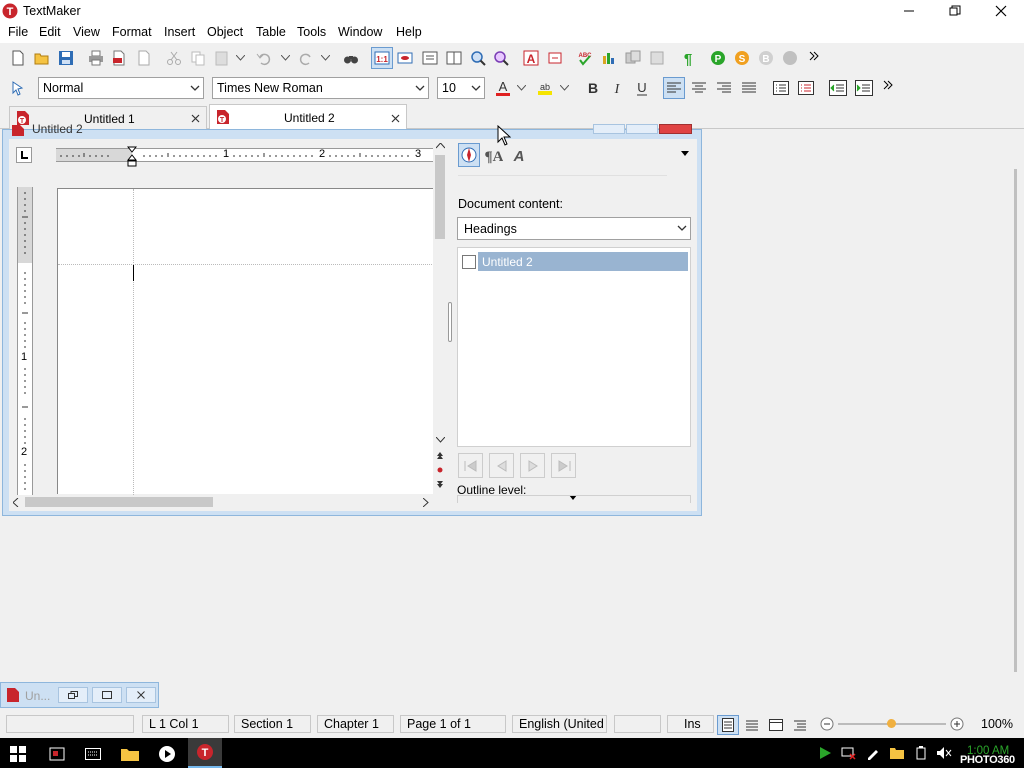 The width and height of the screenshot is (1024, 768). I want to click on battery-icon, so click(921, 753).